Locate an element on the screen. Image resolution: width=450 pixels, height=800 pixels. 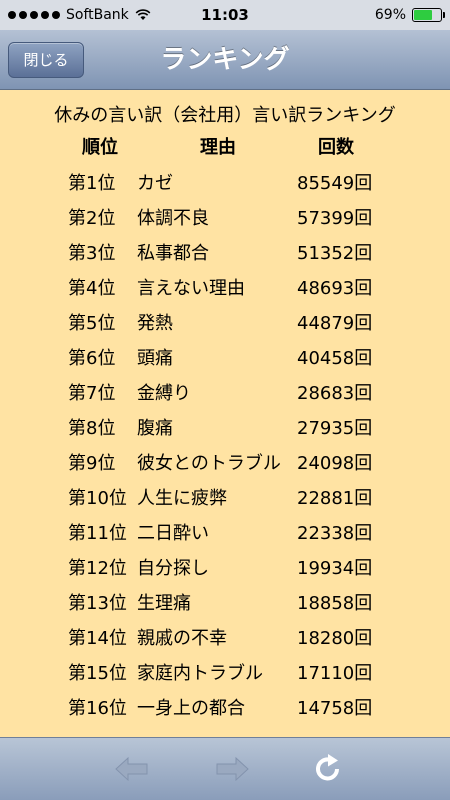
battery-icon is located at coordinates (428, 15).